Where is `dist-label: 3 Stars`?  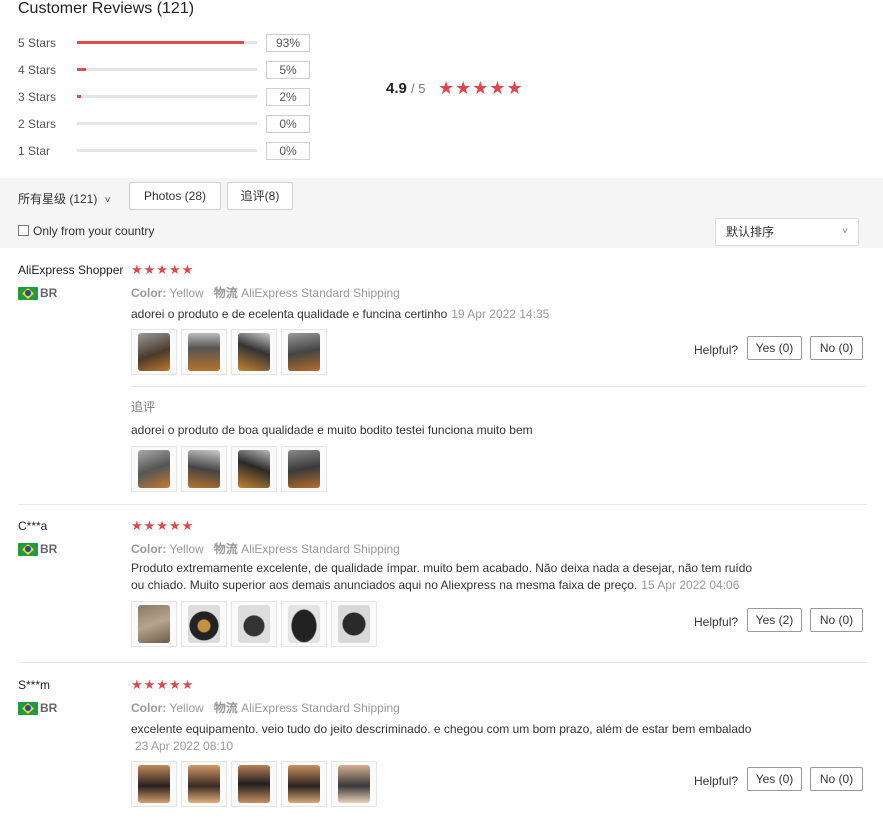 dist-label: 3 Stars is located at coordinates (37, 97).